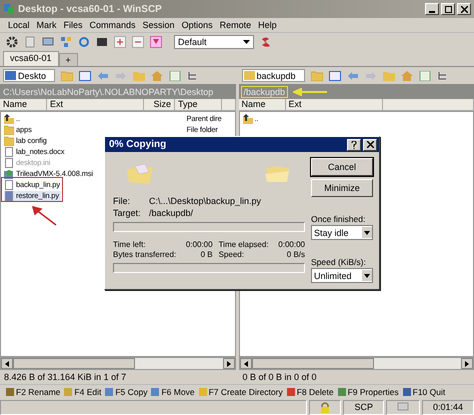  I want to click on function-key-button: F7 Create Directory, so click(240, 392).